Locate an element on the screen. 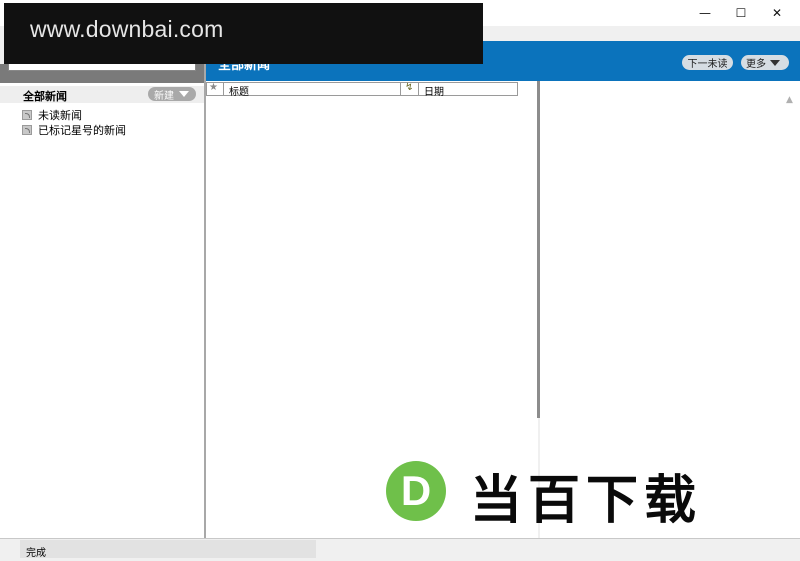 Image resolution: width=800 pixels, height=561 pixels. feed-column-icon: ↯ is located at coordinates (409, 87).